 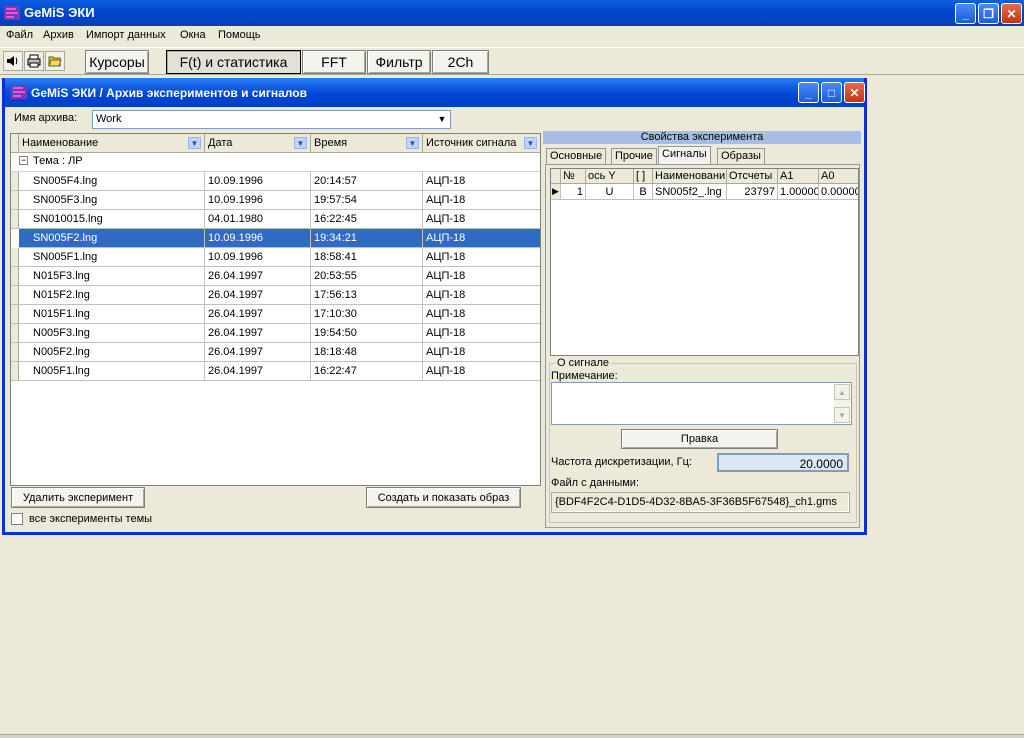 I want to click on col-header-a0: A0, so click(x=838, y=176).